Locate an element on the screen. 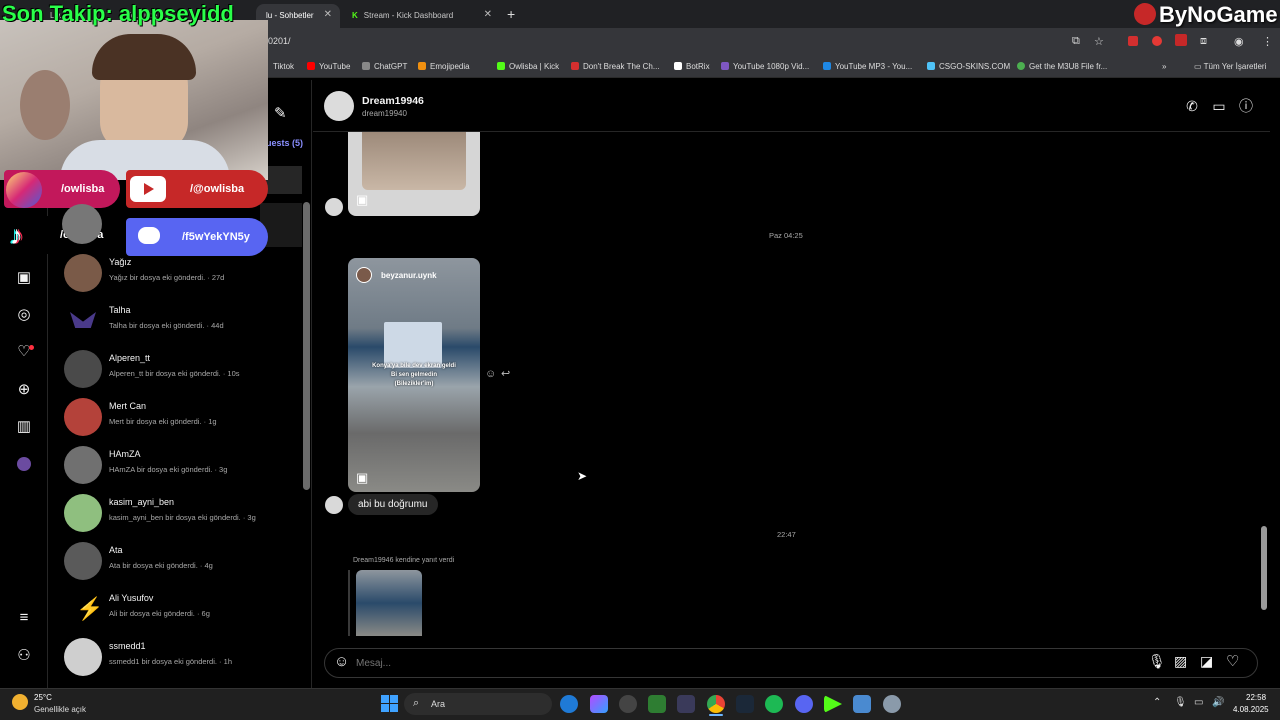 The width and height of the screenshot is (1280, 720). emoji-icon: ☺ is located at coordinates (341, 661).